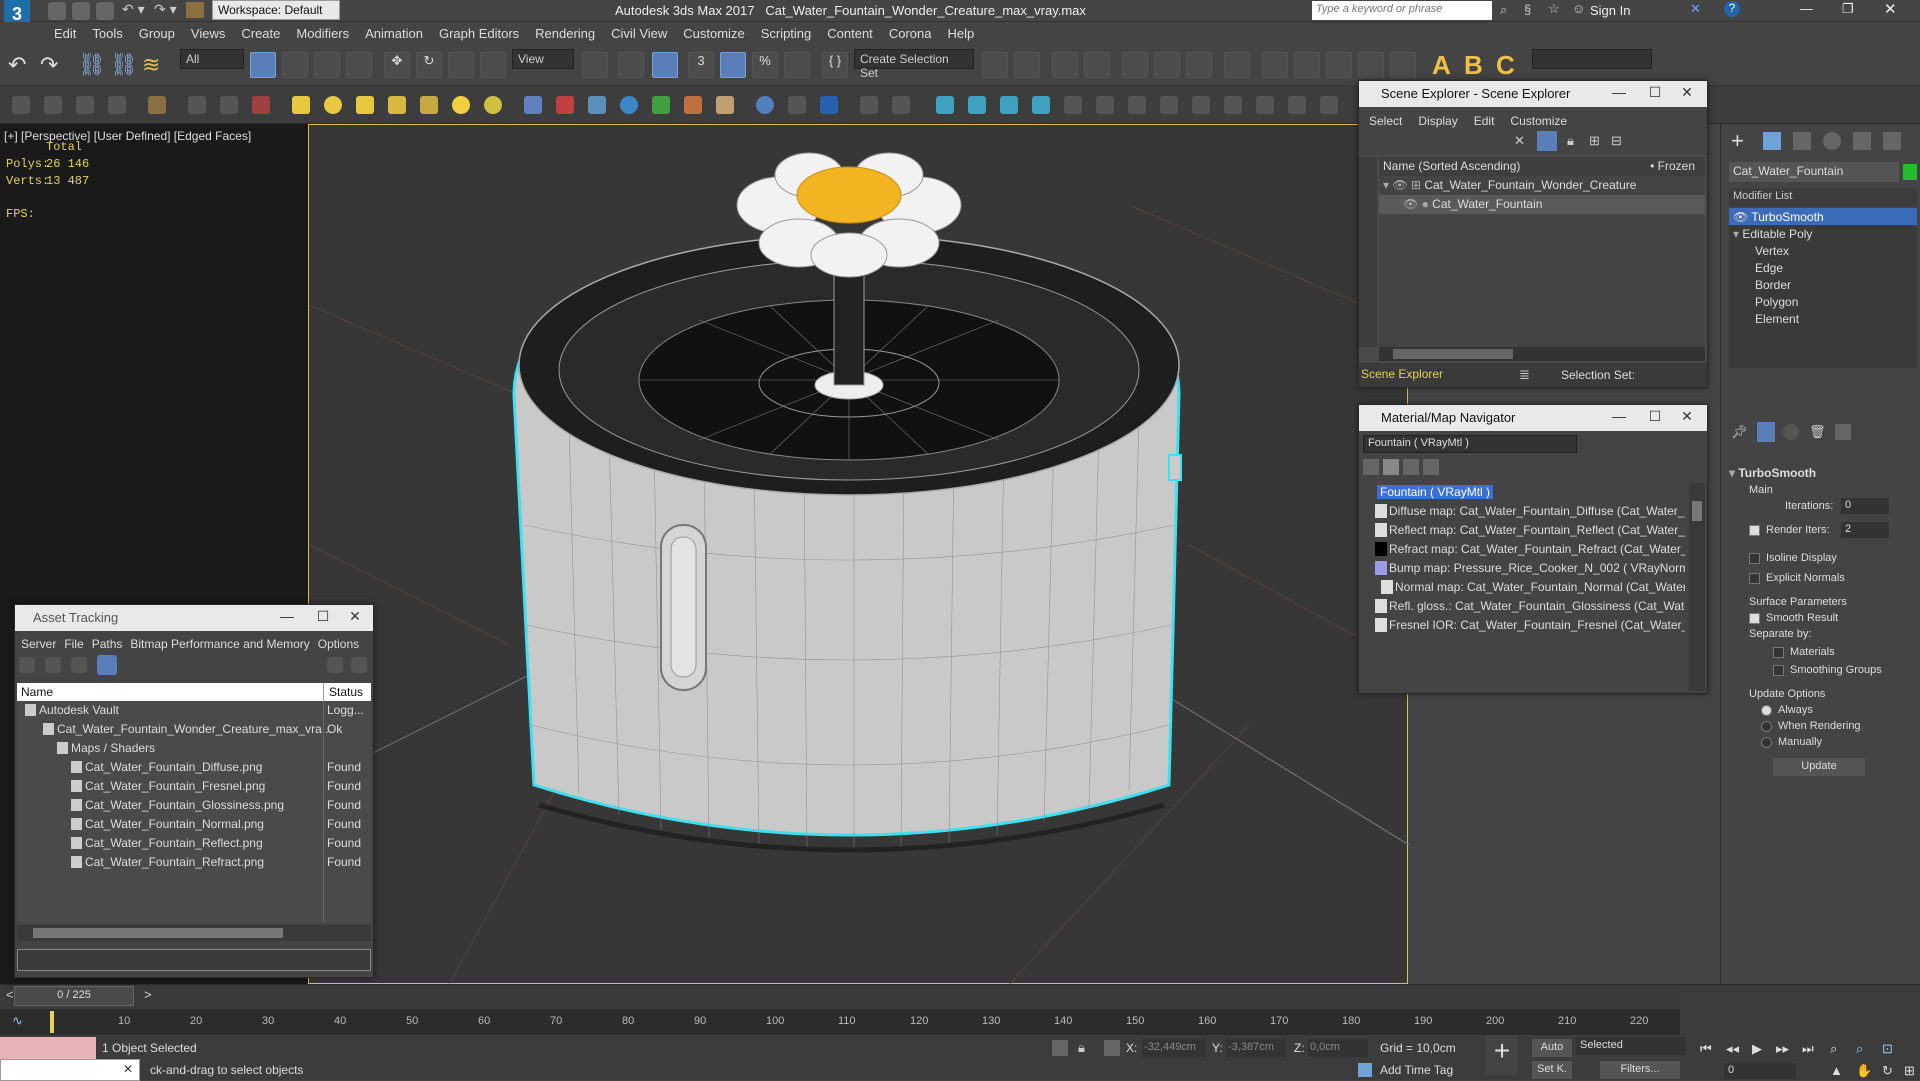 This screenshot has height=1081, width=1920. I want to click on vray-extra-icon, so click(1297, 105).